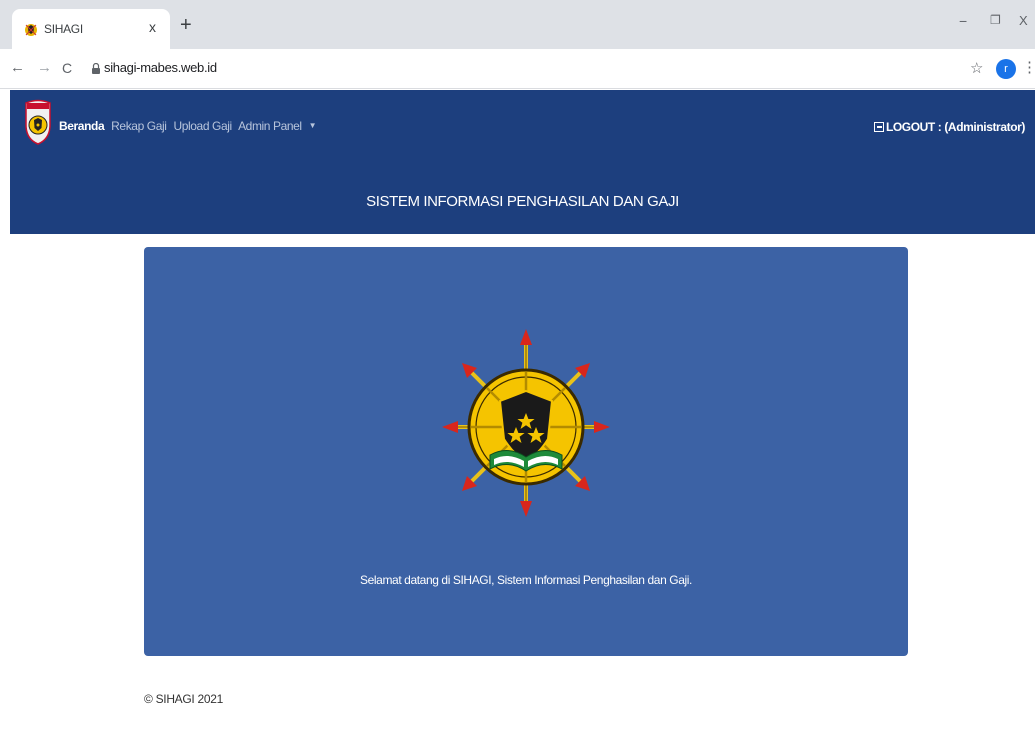 This screenshot has width=1035, height=740. What do you see at coordinates (522, 201) in the screenshot?
I see `site-title: SISTEM INFORMASI PENGHASILAN DAN GAJI` at bounding box center [522, 201].